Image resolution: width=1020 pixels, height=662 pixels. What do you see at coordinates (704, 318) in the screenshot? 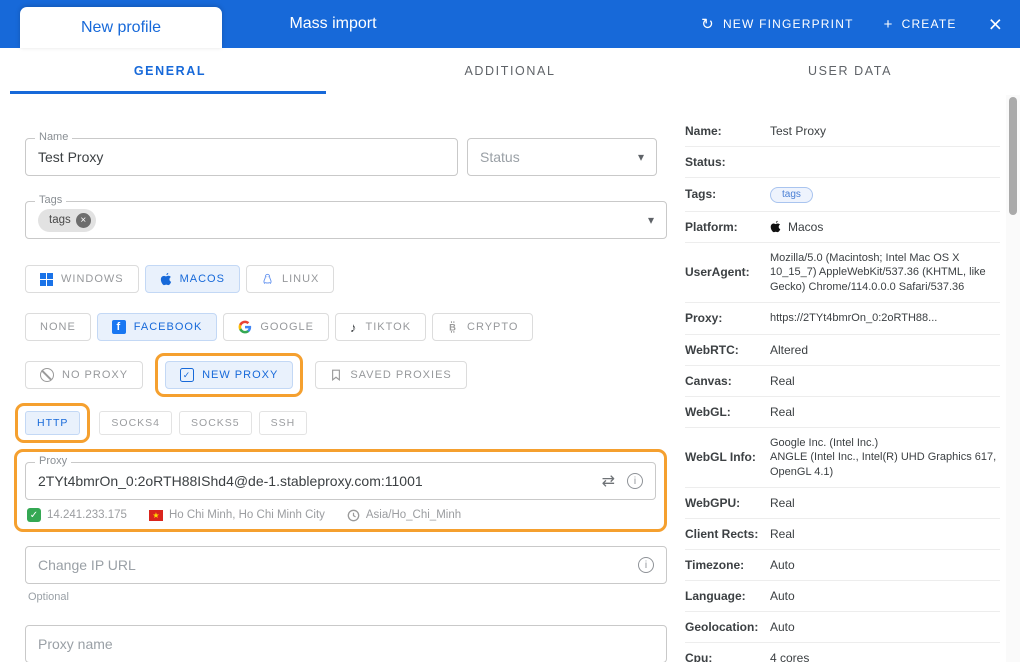
I see `summary-key: Proxy:` at bounding box center [704, 318].